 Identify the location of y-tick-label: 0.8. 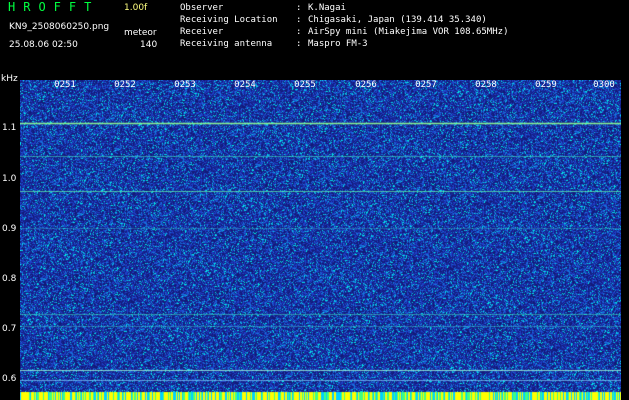
(9, 279).